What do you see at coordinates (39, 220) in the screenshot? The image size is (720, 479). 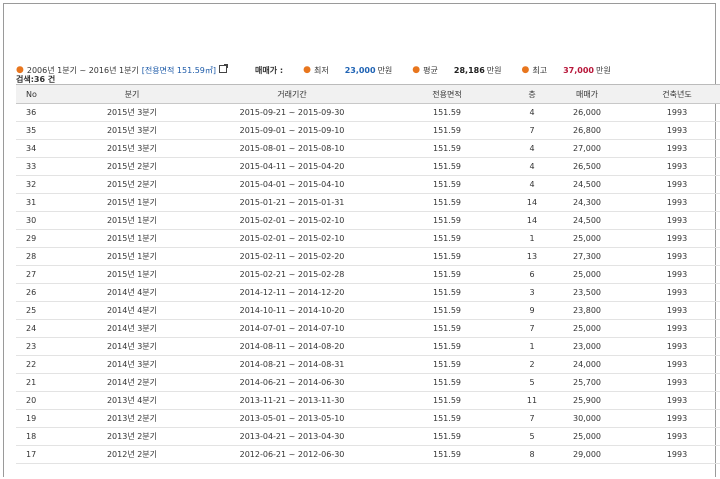 I see `cell-no: 30` at bounding box center [39, 220].